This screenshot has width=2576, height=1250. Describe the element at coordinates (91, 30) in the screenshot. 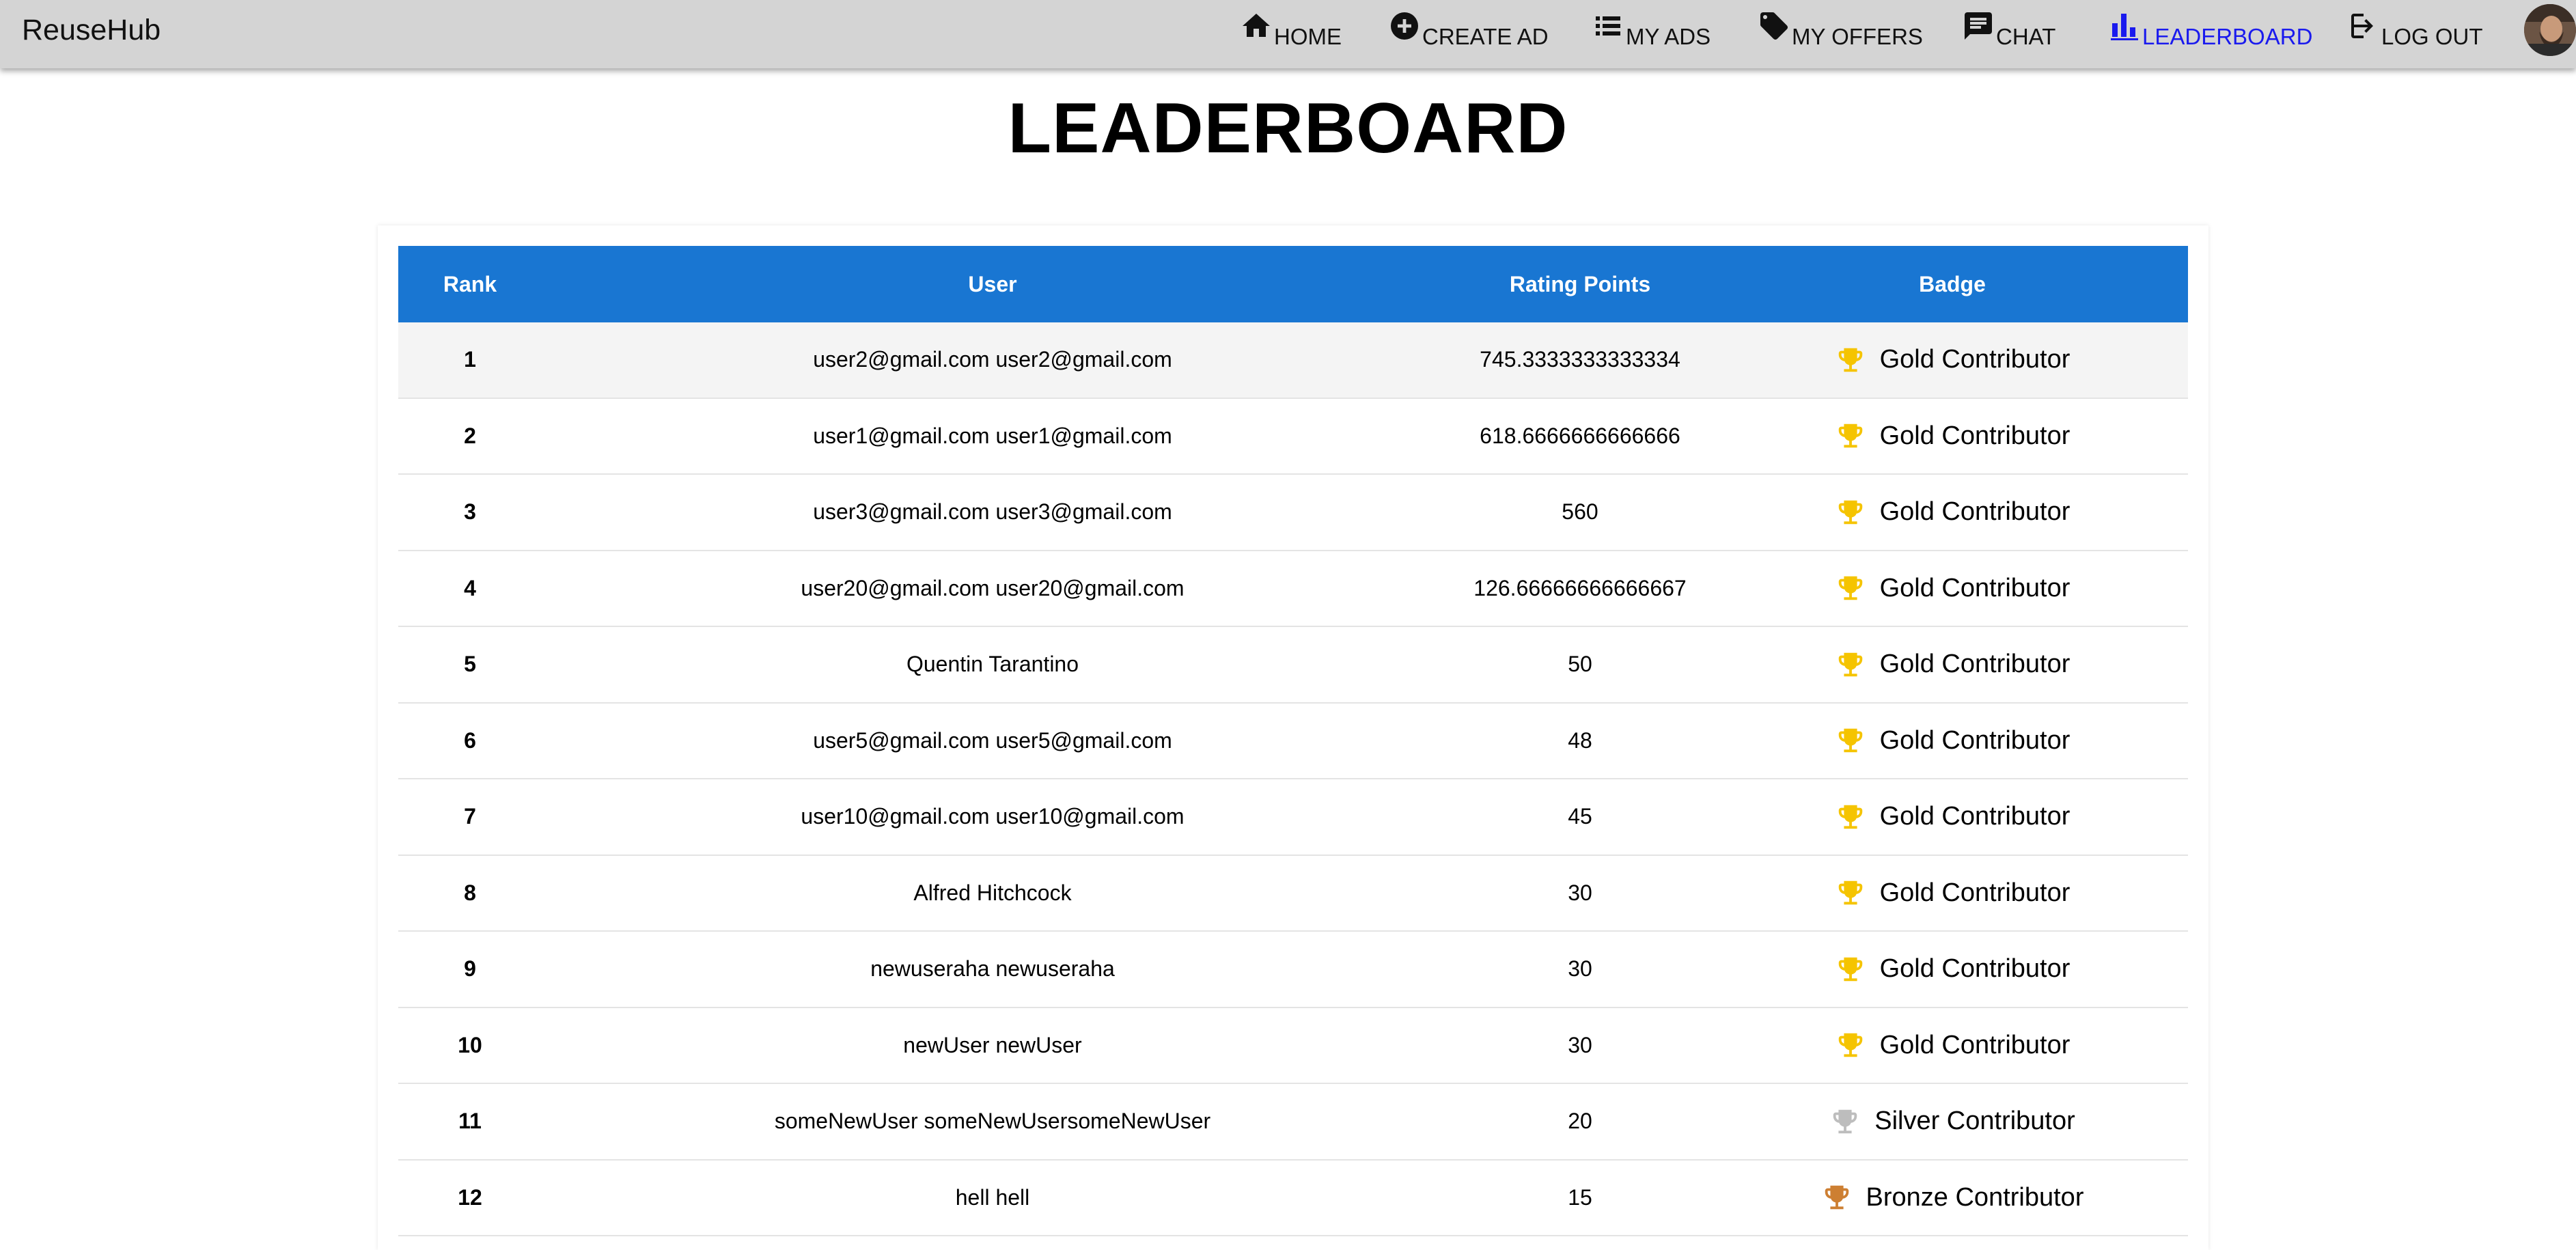

I see `brand-logo: ReuseHub` at that location.